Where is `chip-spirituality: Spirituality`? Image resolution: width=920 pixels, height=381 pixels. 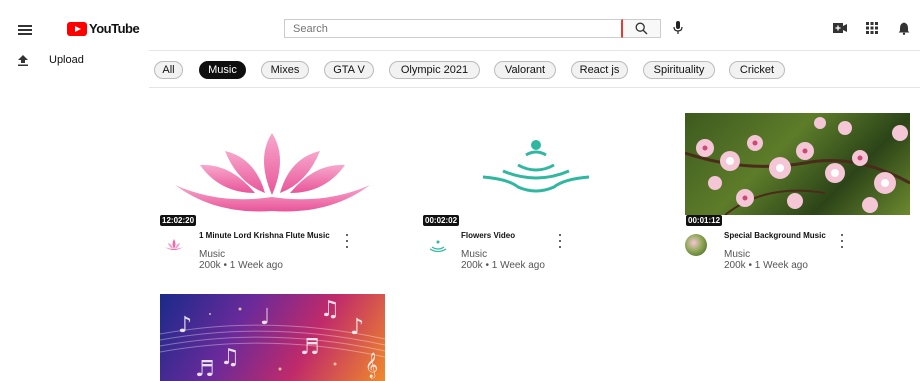
chip-spirituality: Spirituality is located at coordinates (679, 70).